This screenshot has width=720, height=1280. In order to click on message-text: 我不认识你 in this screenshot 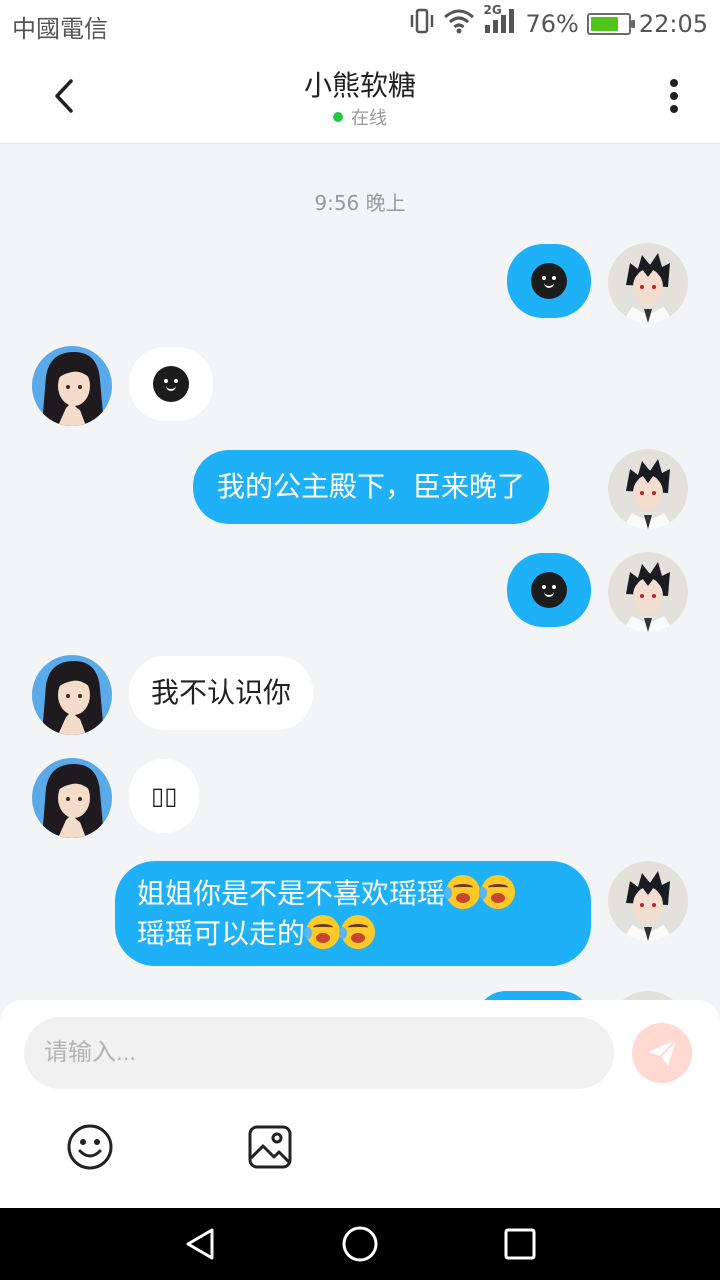, I will do `click(221, 692)`.